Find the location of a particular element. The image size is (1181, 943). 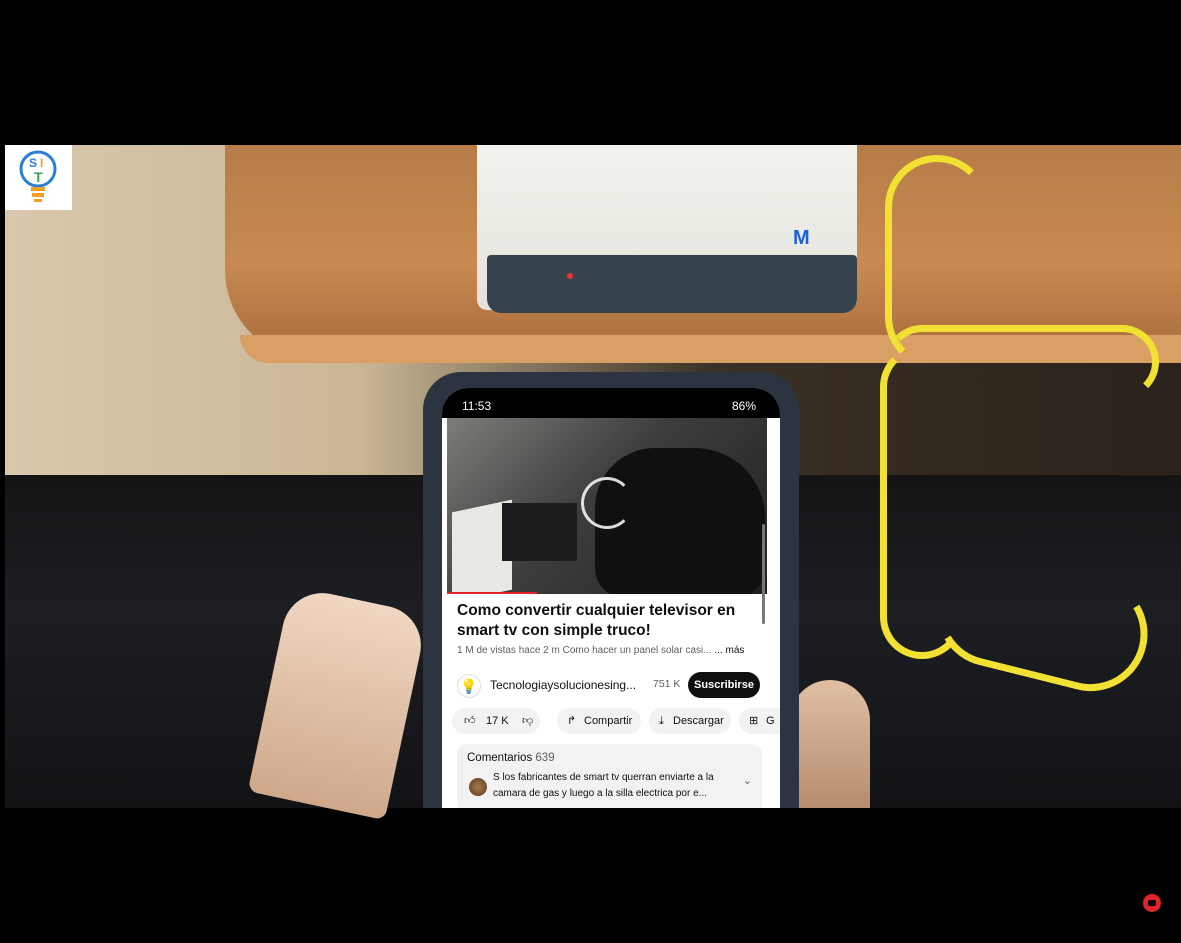

comments-header: Comentarios 639 is located at coordinates (511, 758).